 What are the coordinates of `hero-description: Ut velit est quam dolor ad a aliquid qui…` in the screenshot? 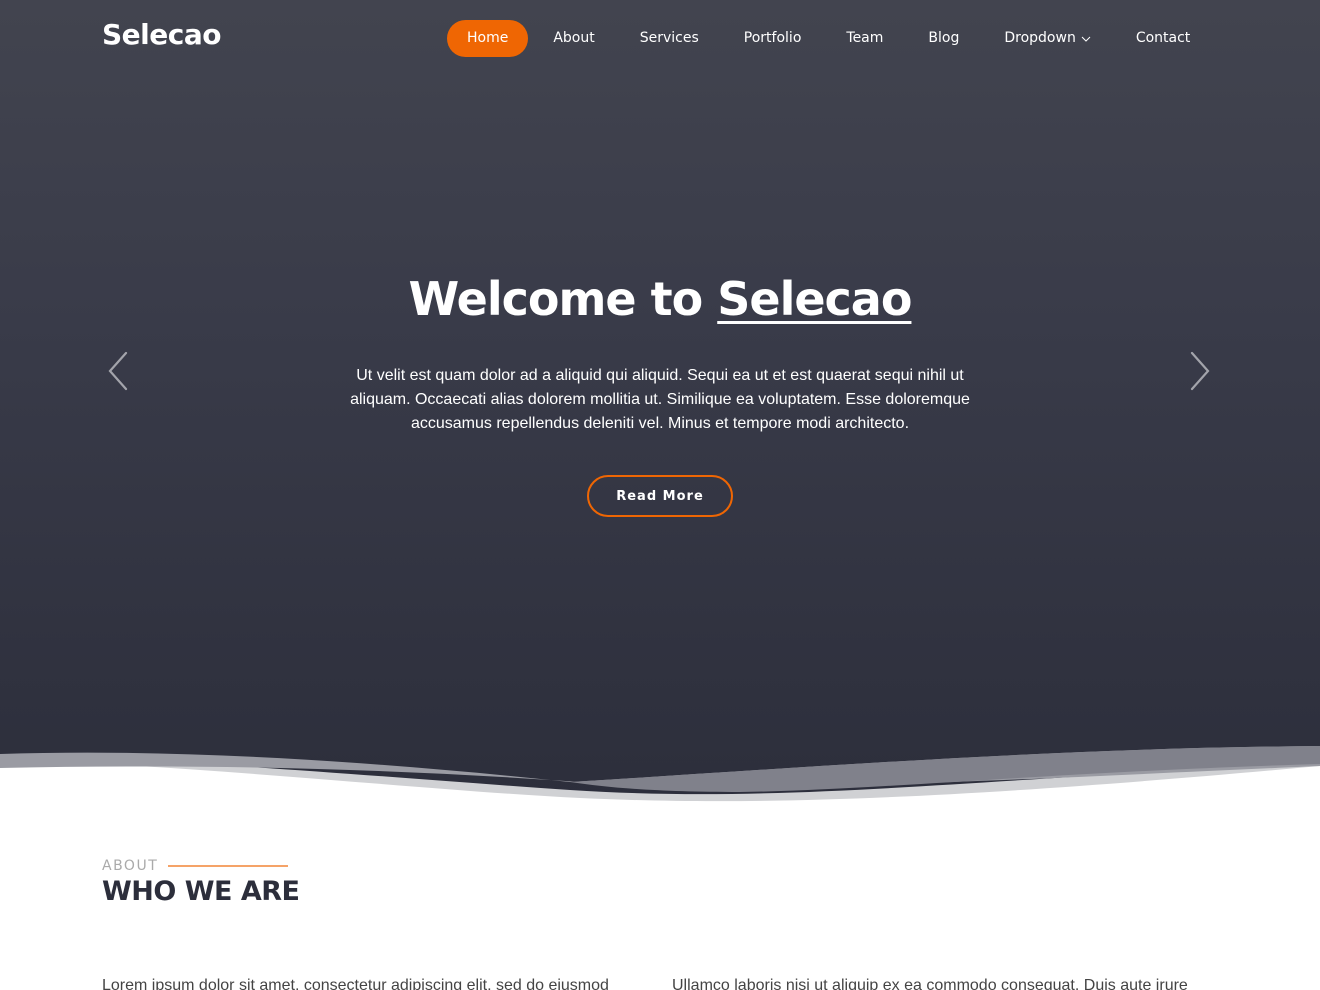 It's located at (660, 399).